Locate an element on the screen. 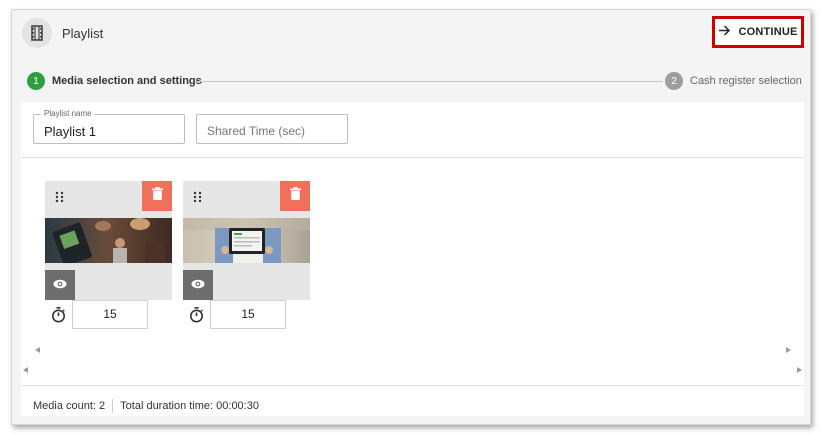 The height and width of the screenshot is (434, 821). panel-scrollbar is located at coordinates (412, 371).